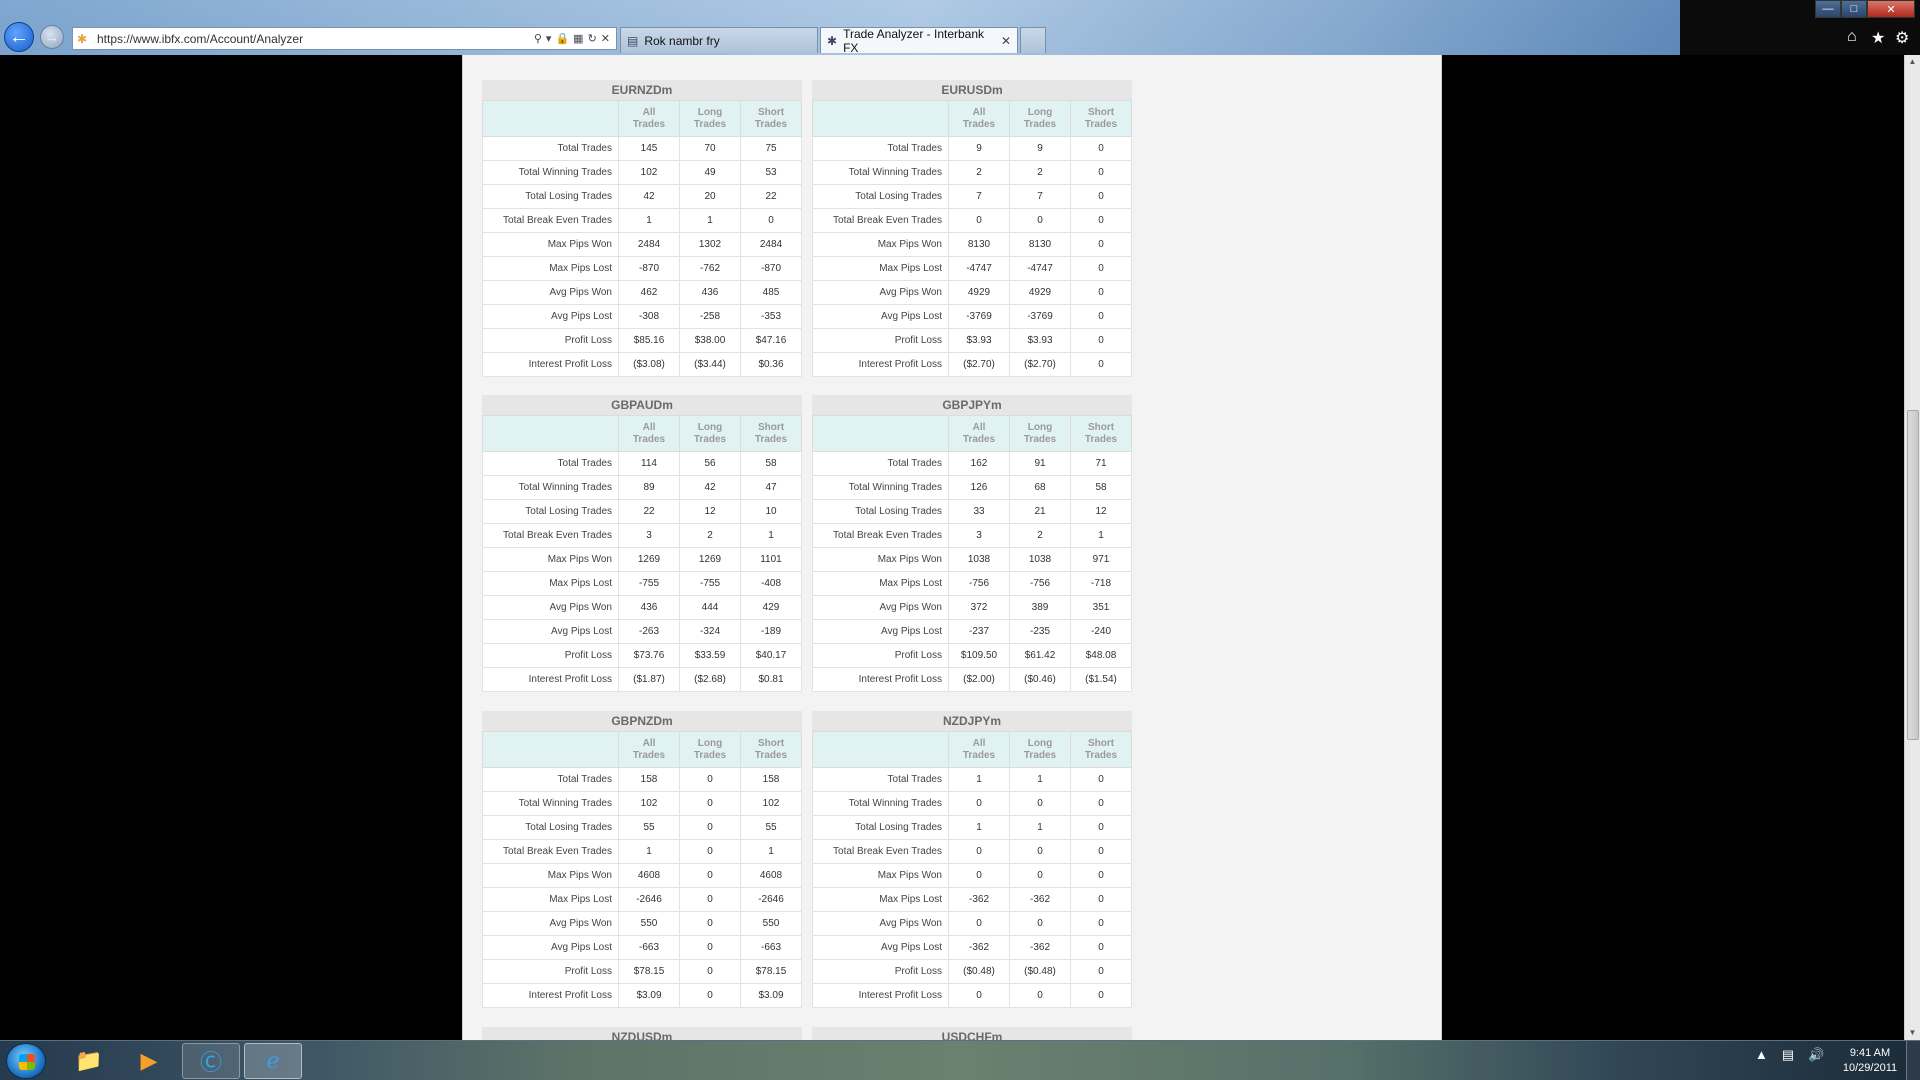 The image size is (1920, 1080). I want to click on cell-long: 8130, so click(1040, 244).